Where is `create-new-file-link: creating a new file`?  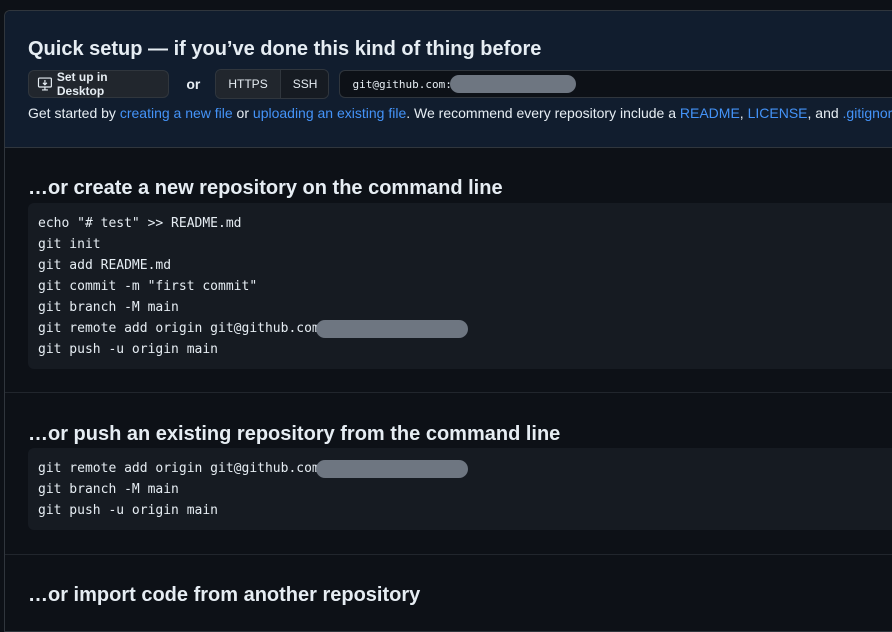
create-new-file-link: creating a new file is located at coordinates (176, 113).